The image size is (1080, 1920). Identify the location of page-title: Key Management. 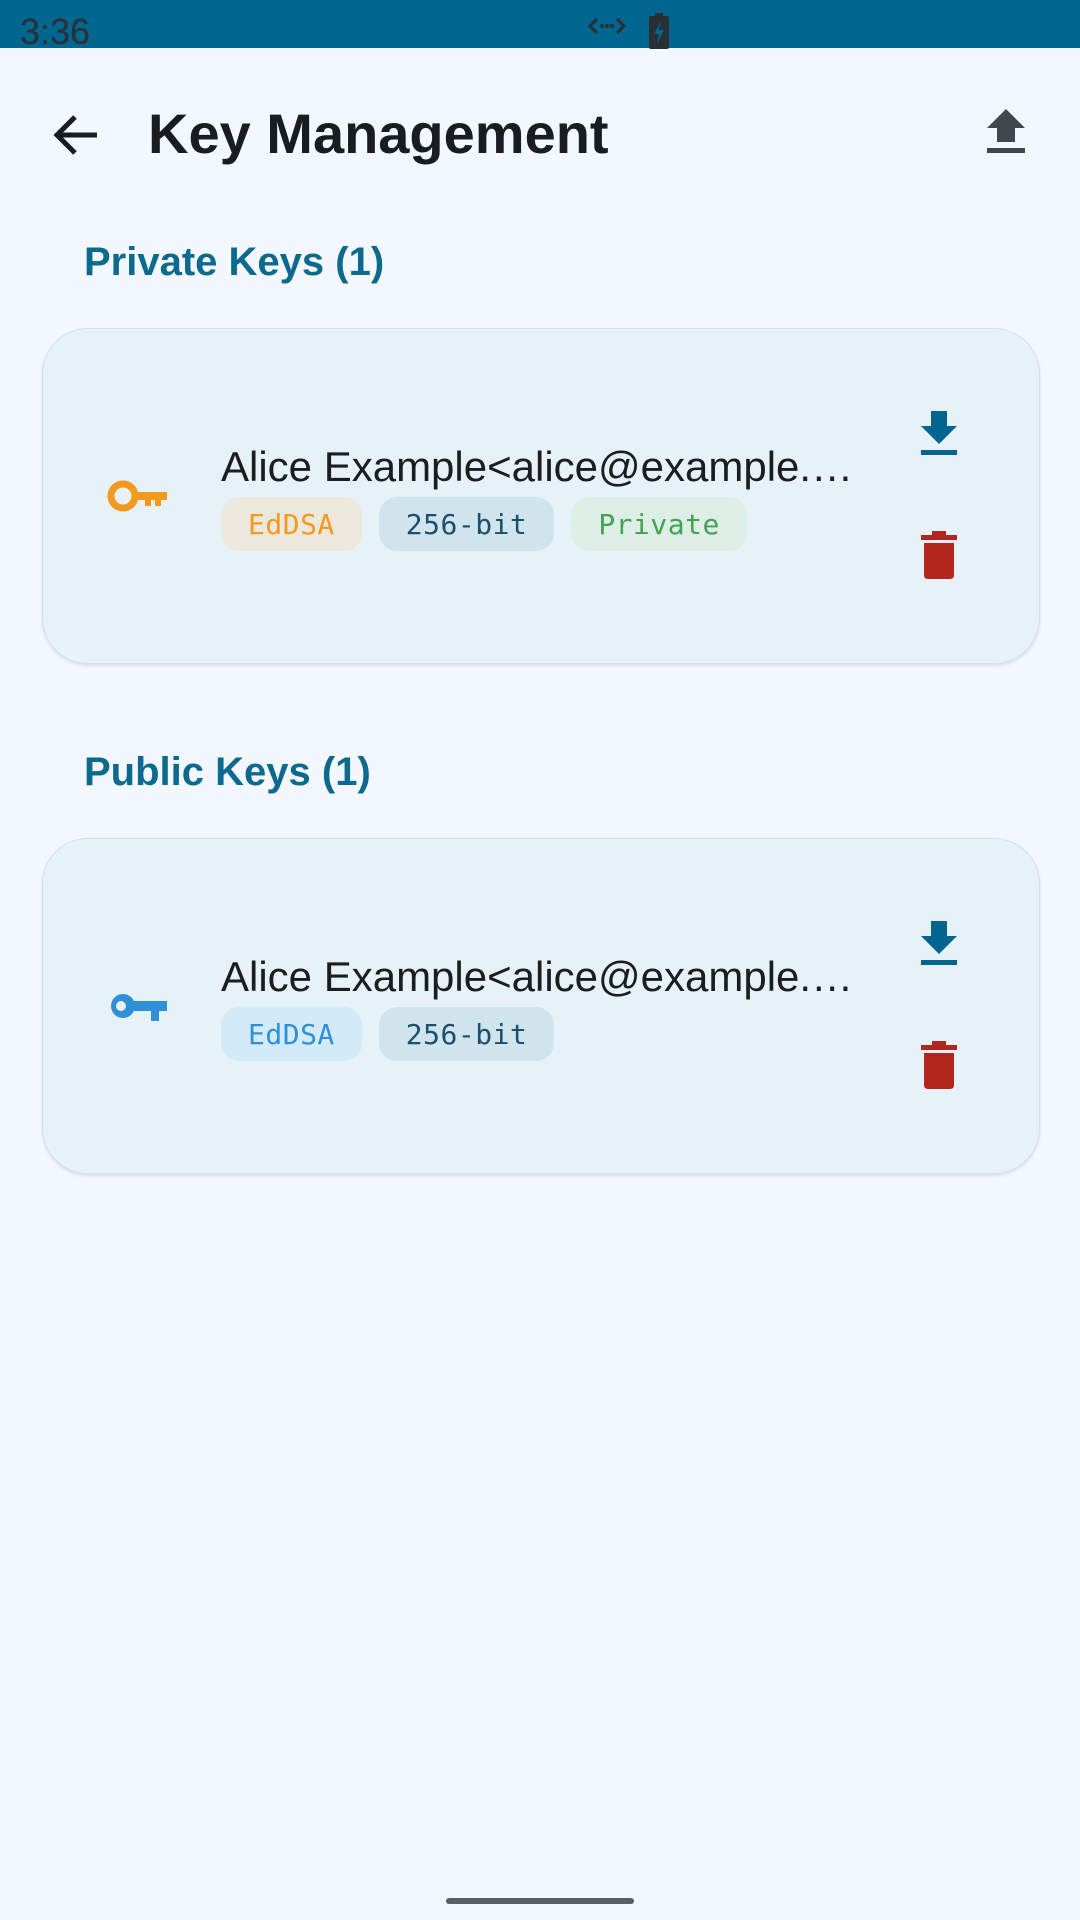
(378, 133).